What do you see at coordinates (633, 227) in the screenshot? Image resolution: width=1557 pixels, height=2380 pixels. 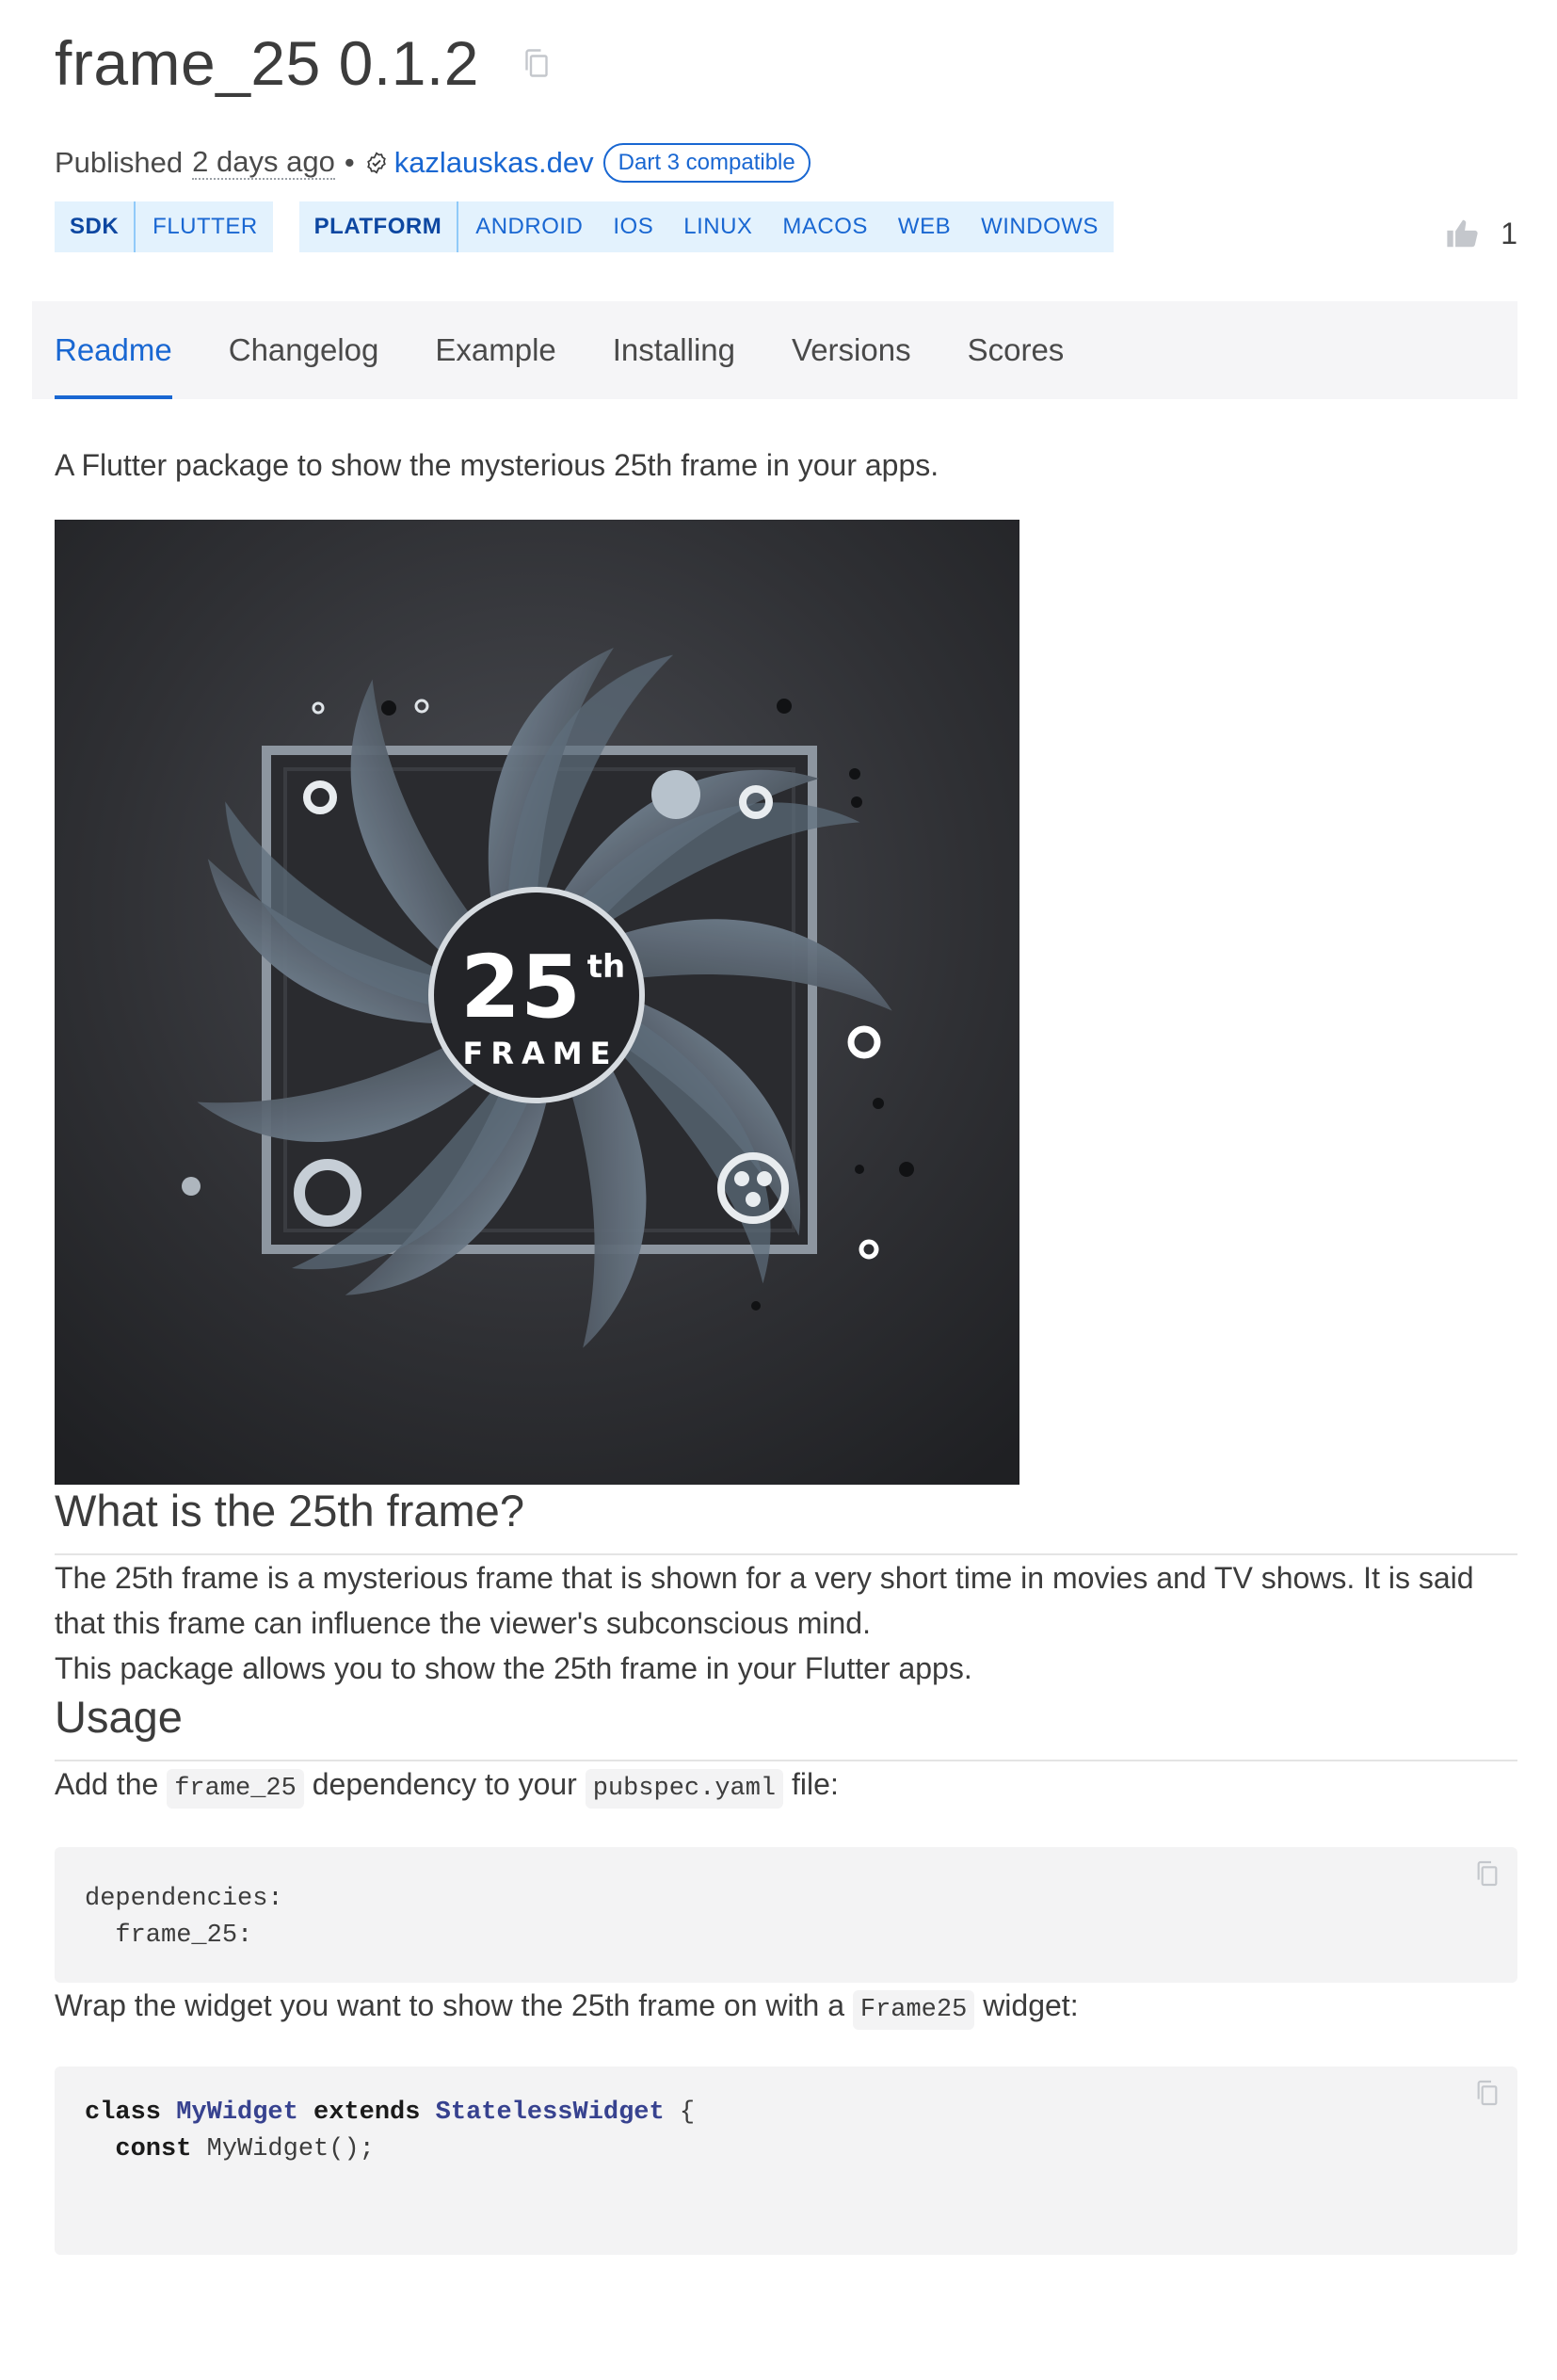 I see `platform-tag-ios: IOS` at bounding box center [633, 227].